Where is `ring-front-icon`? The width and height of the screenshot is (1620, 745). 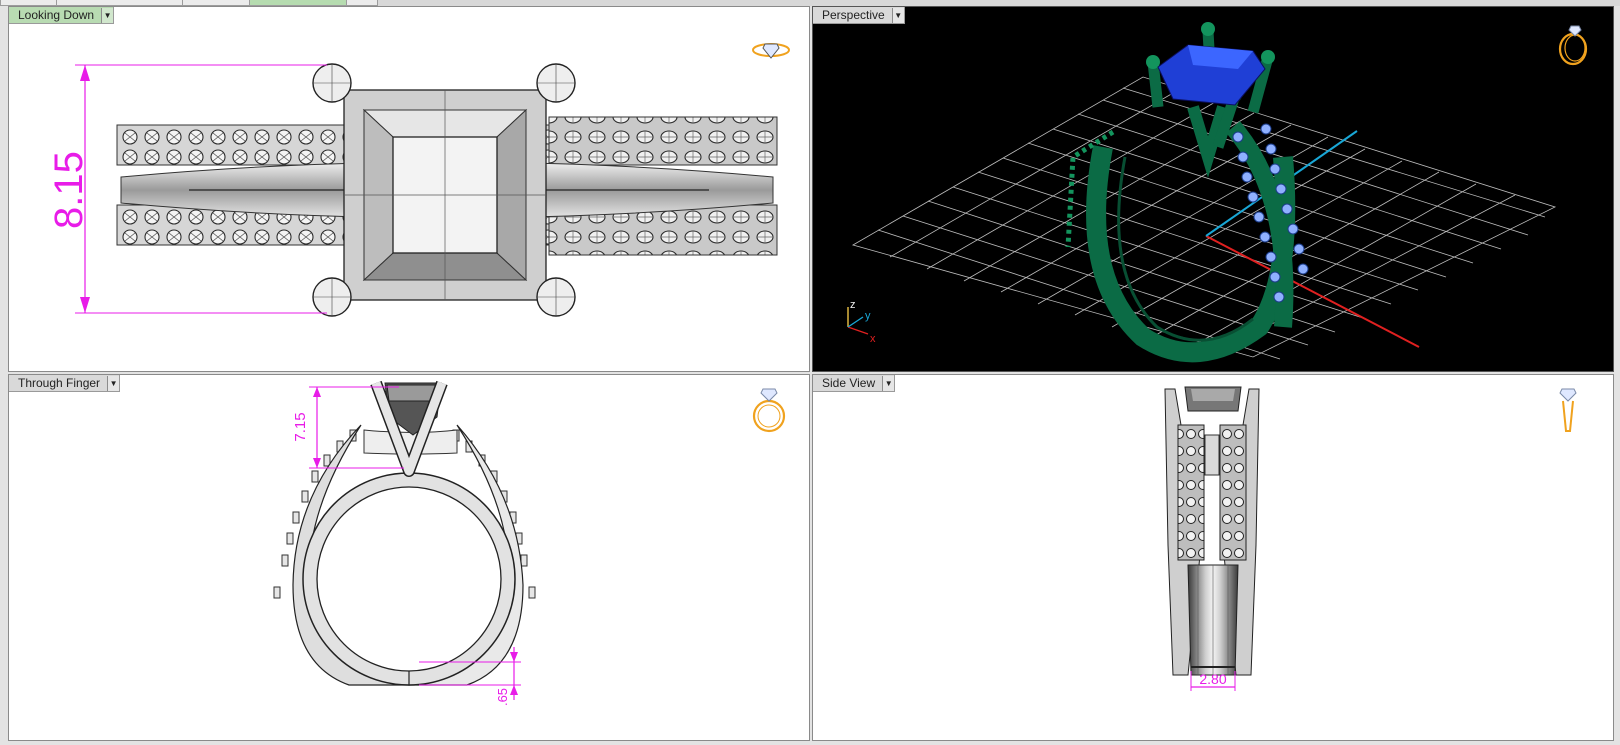 ring-front-icon is located at coordinates (769, 410).